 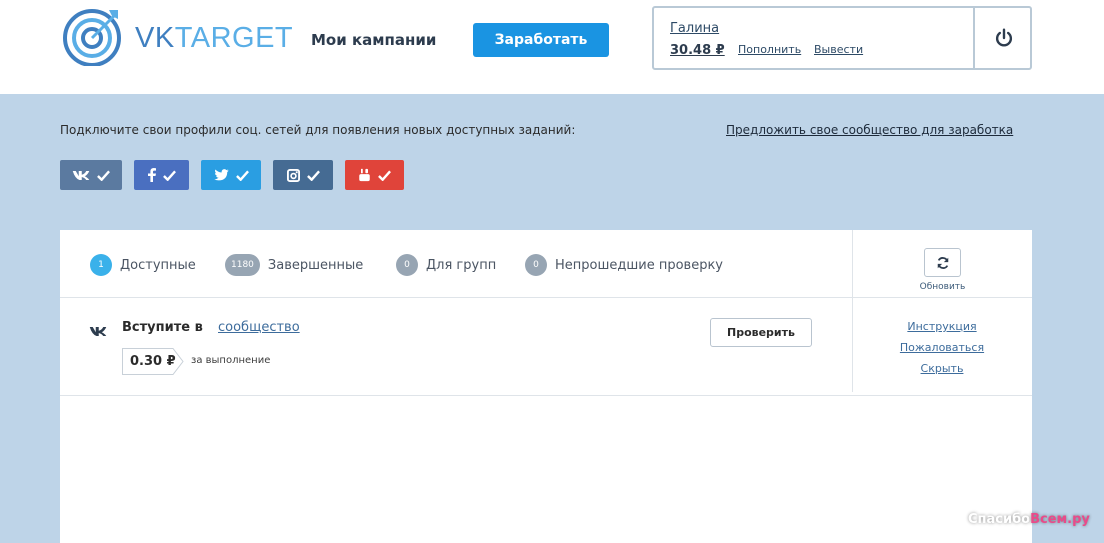 I want to click on youtube-icon, so click(x=364, y=175).